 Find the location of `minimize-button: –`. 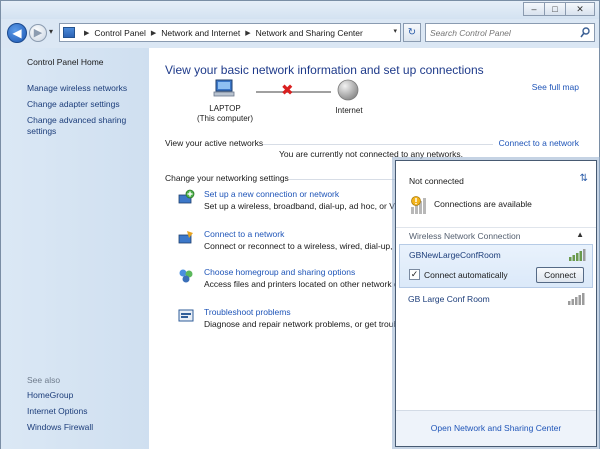

minimize-button: – is located at coordinates (534, 9).